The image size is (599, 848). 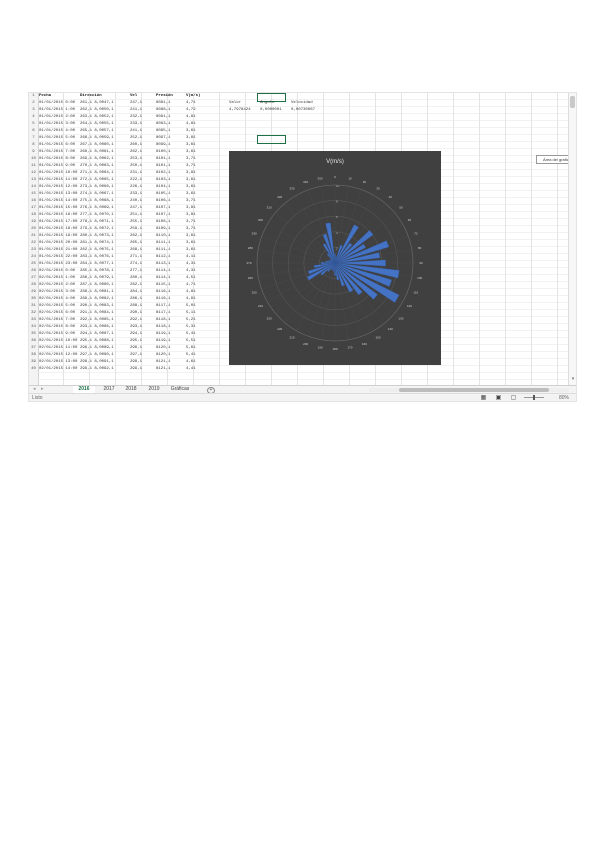 I want to click on angle-tick-label: 190, so click(x=320, y=348).